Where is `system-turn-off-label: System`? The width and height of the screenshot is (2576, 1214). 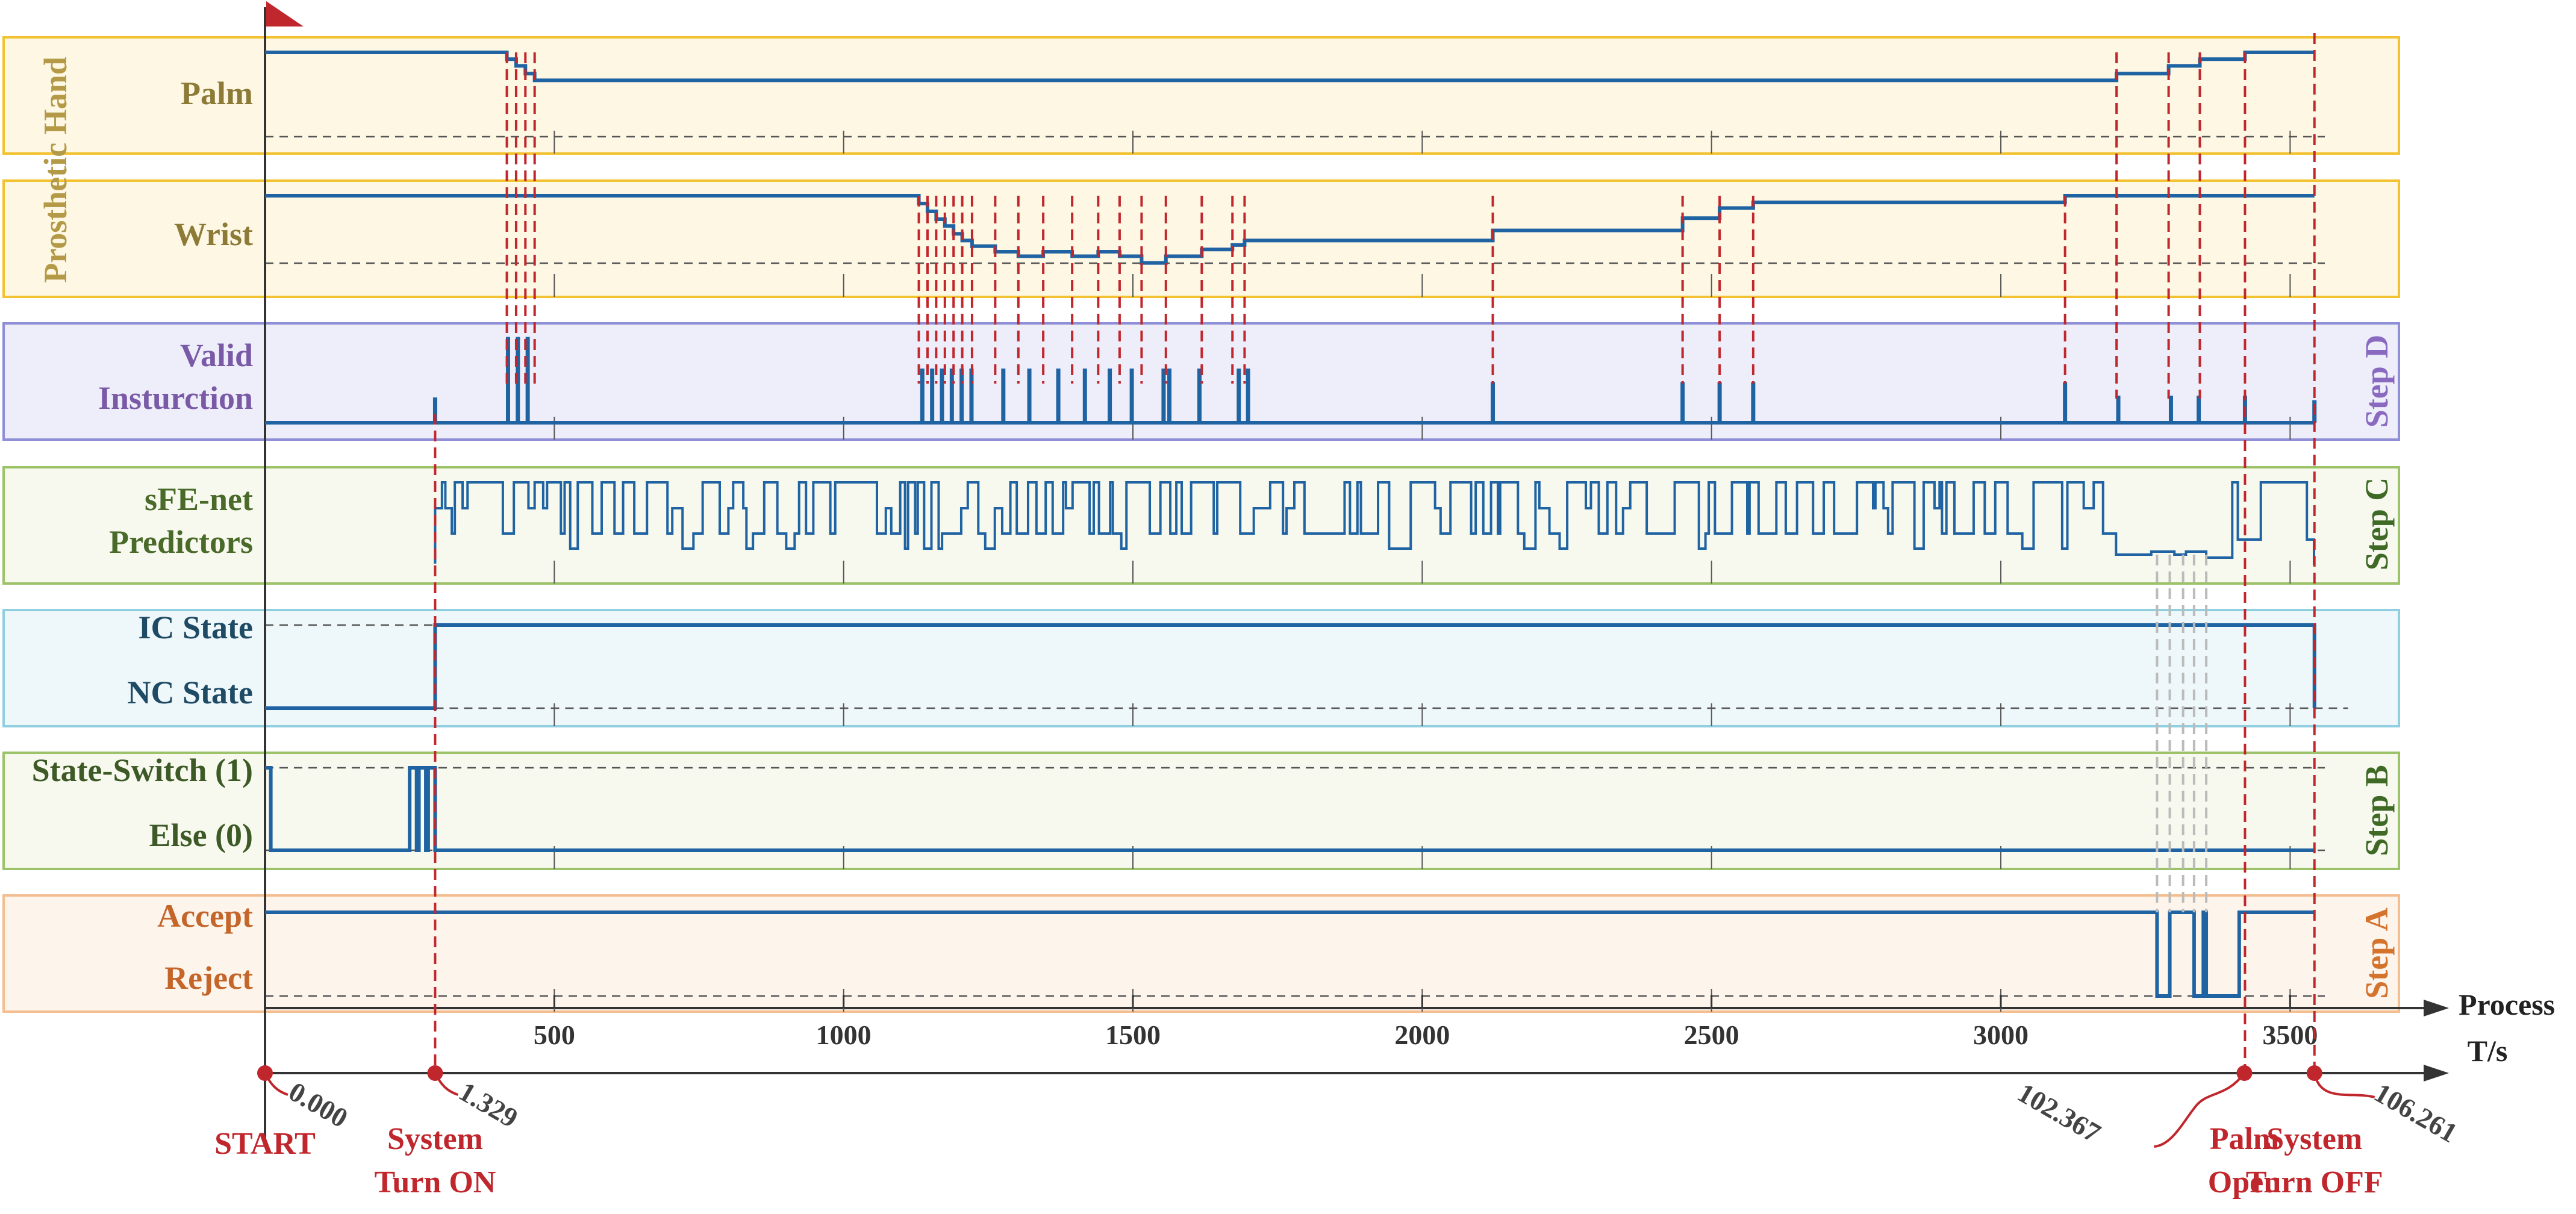 system-turn-off-label: System is located at coordinates (2314, 1139).